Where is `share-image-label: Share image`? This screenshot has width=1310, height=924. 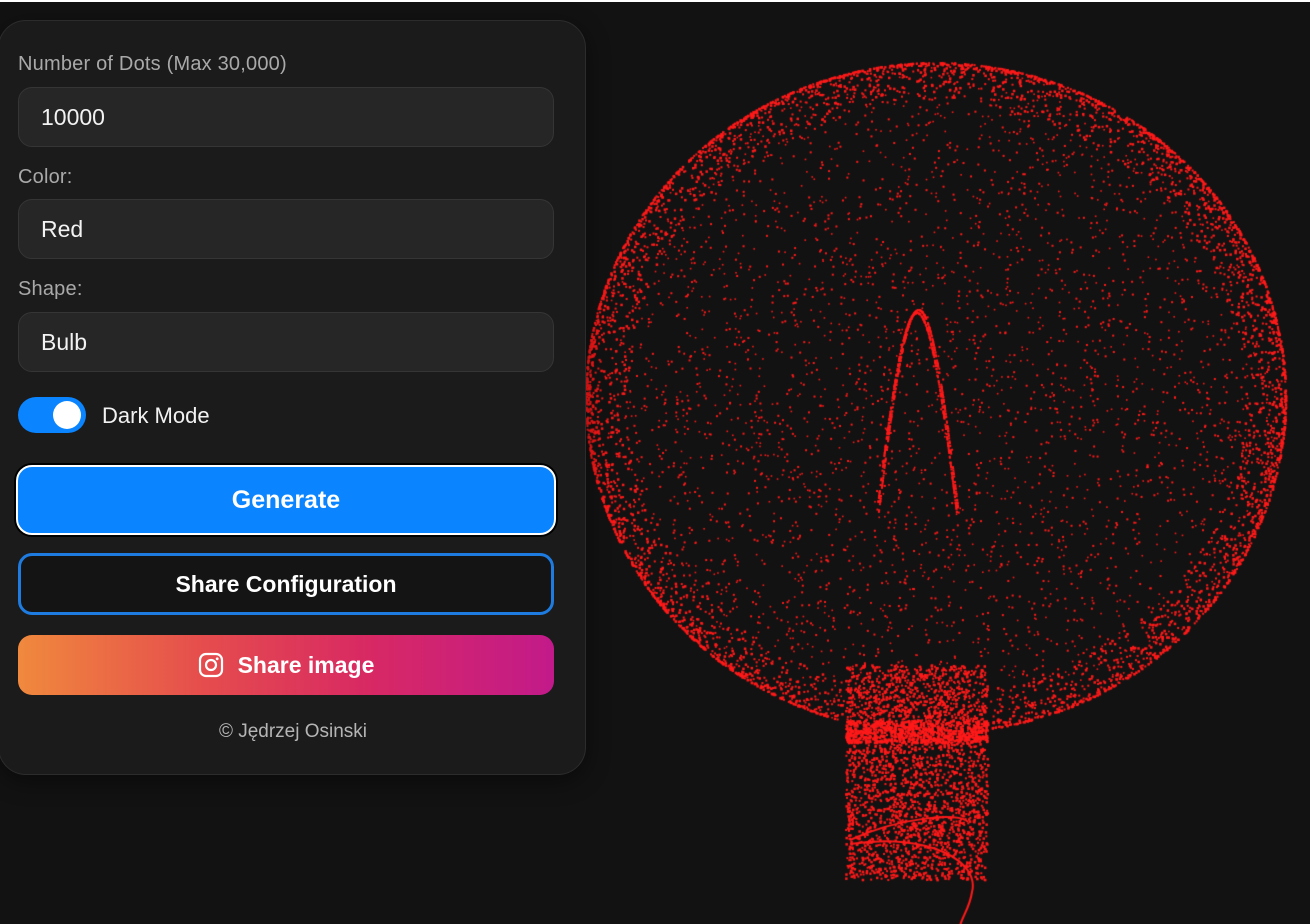 share-image-label: Share image is located at coordinates (306, 664).